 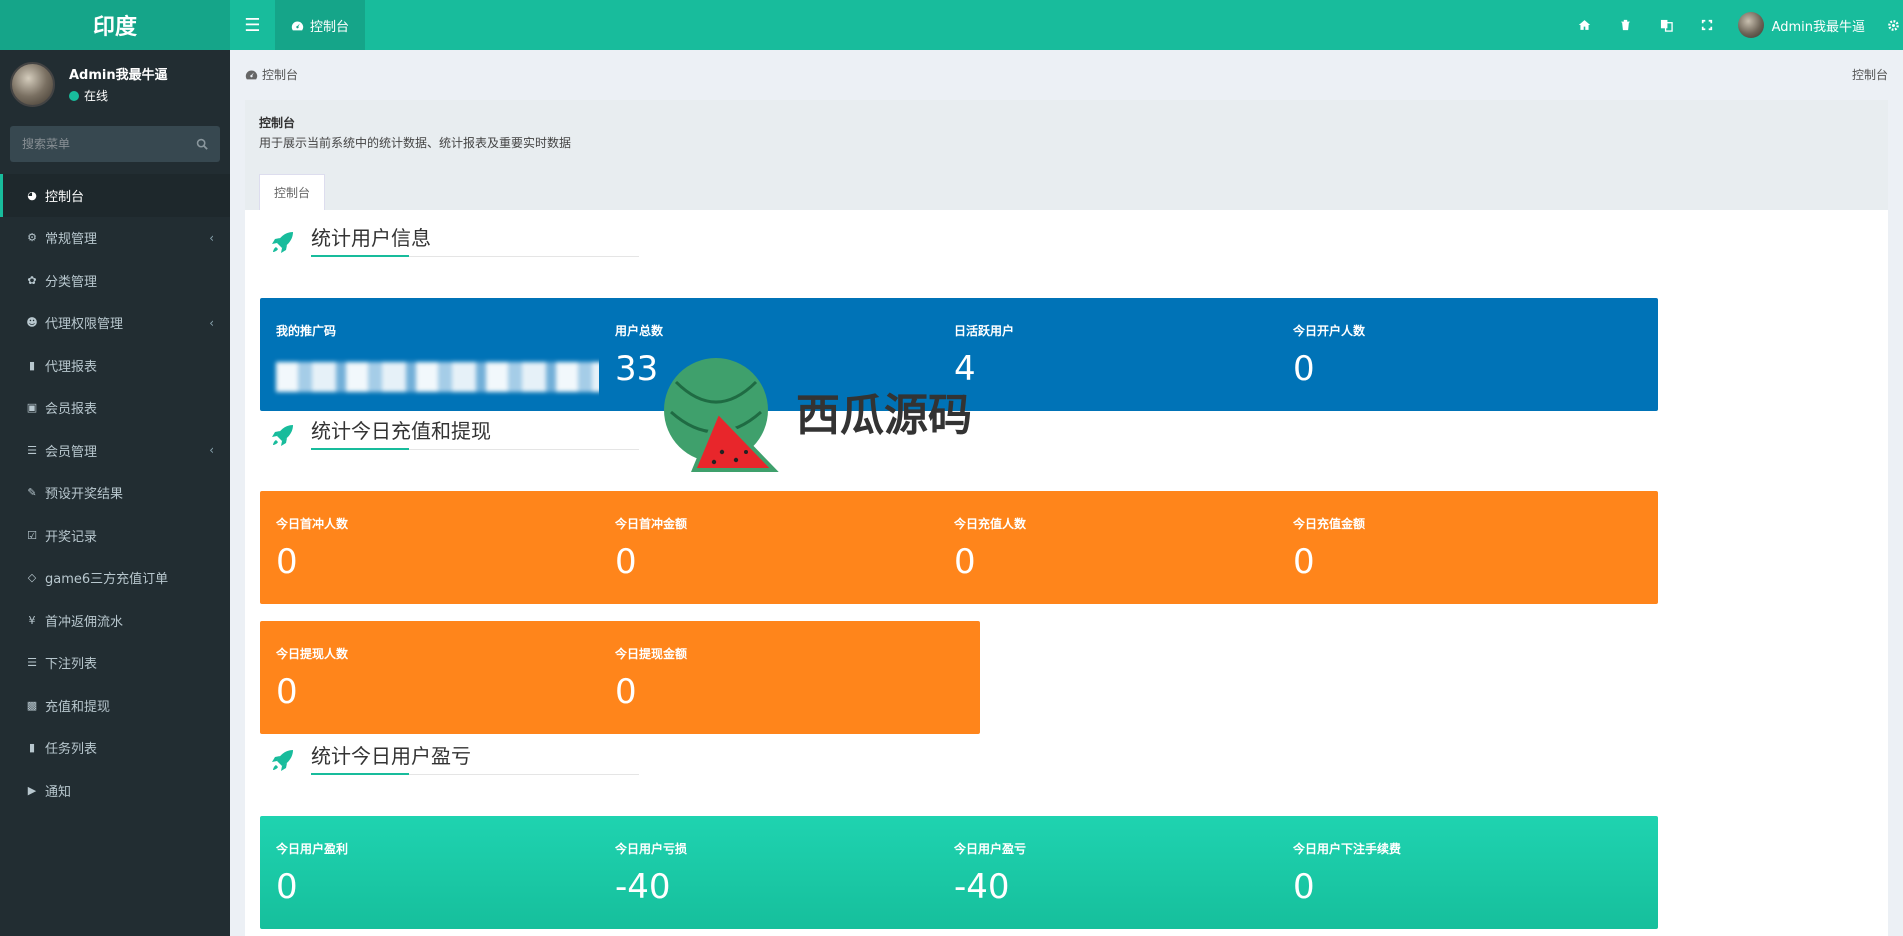 I want to click on sidebar-item-label: 控制台, so click(x=65, y=197).